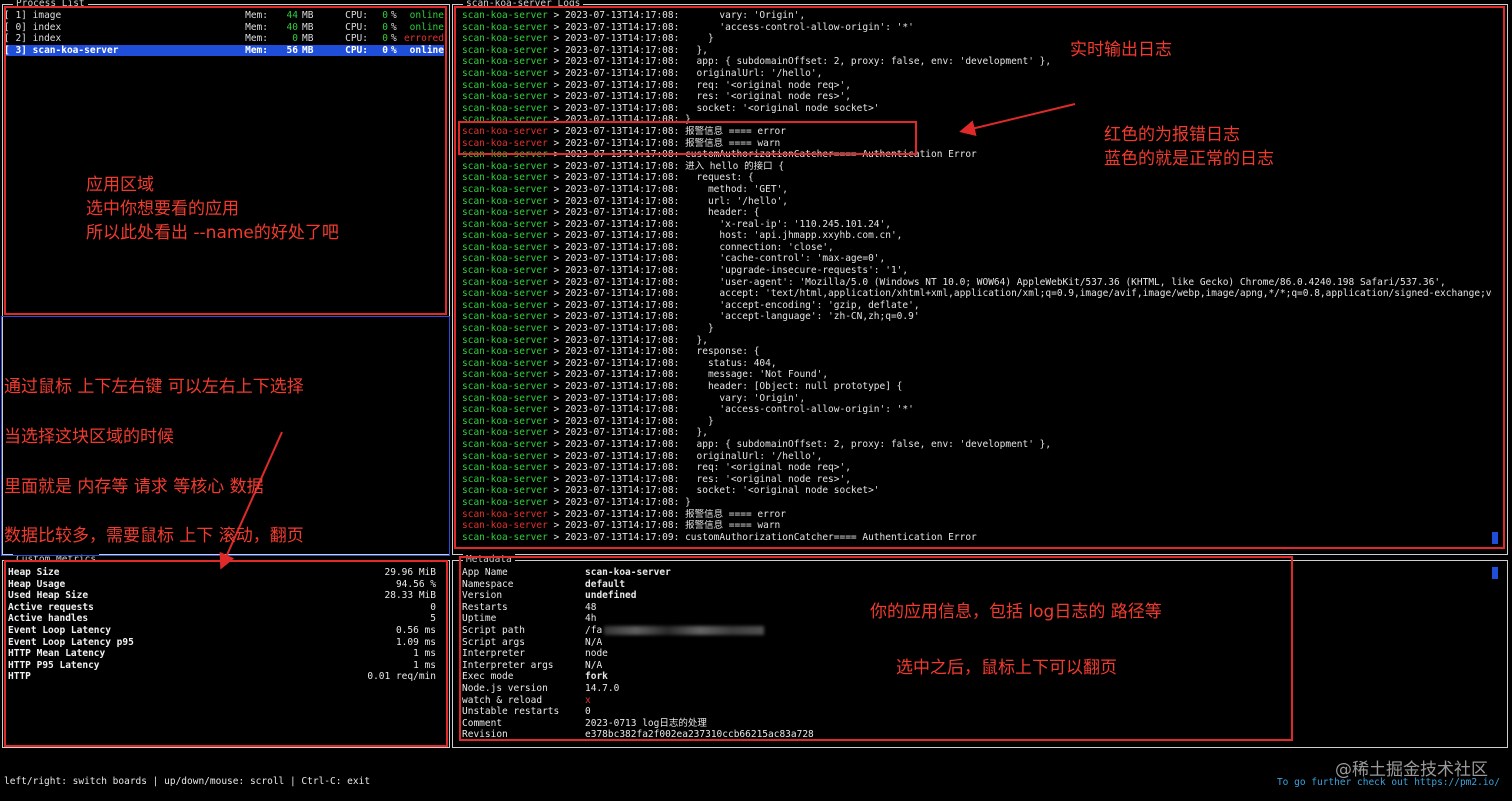  I want to click on annotation-left-note-3: 里面就是 内存等 请求 等核心 数据, so click(134, 487).